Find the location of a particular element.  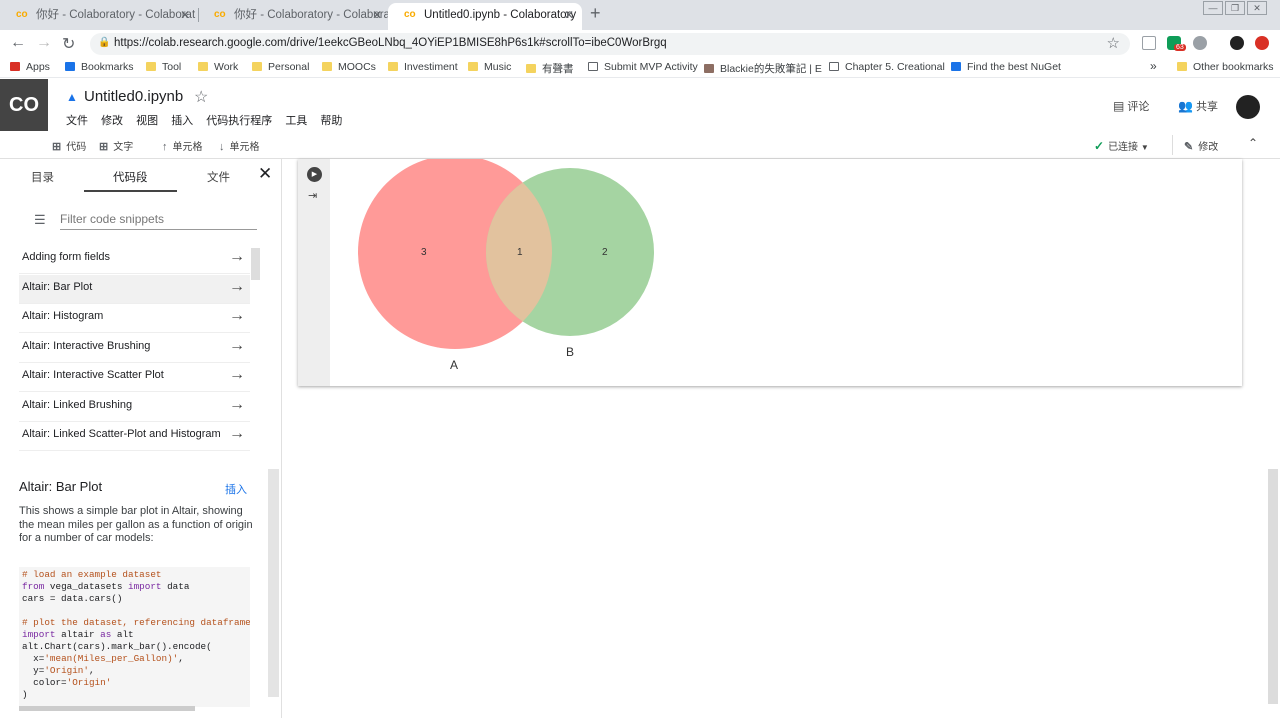

notebook-toolbar: ⊞ 代码 ⊞ 文字 ↑ 单元格 ↓ 单元格 ✓ 已连接 ▼ ✎ 修改 ⌃ is located at coordinates (640, 145).